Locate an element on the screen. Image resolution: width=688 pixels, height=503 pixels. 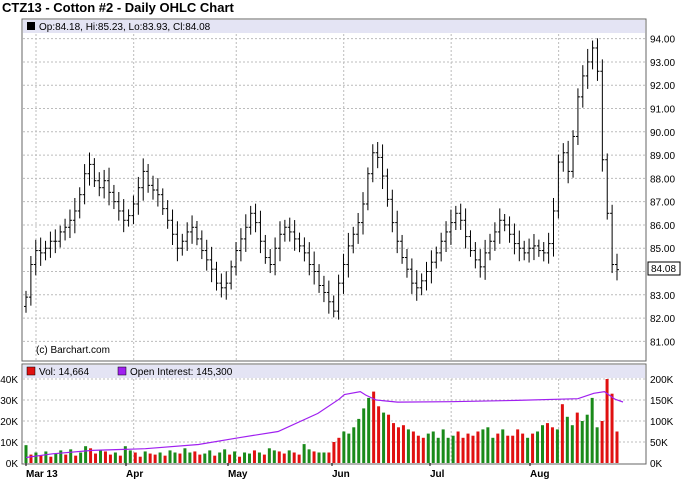
x-tick-label: Apr is located at coordinates (134, 474).